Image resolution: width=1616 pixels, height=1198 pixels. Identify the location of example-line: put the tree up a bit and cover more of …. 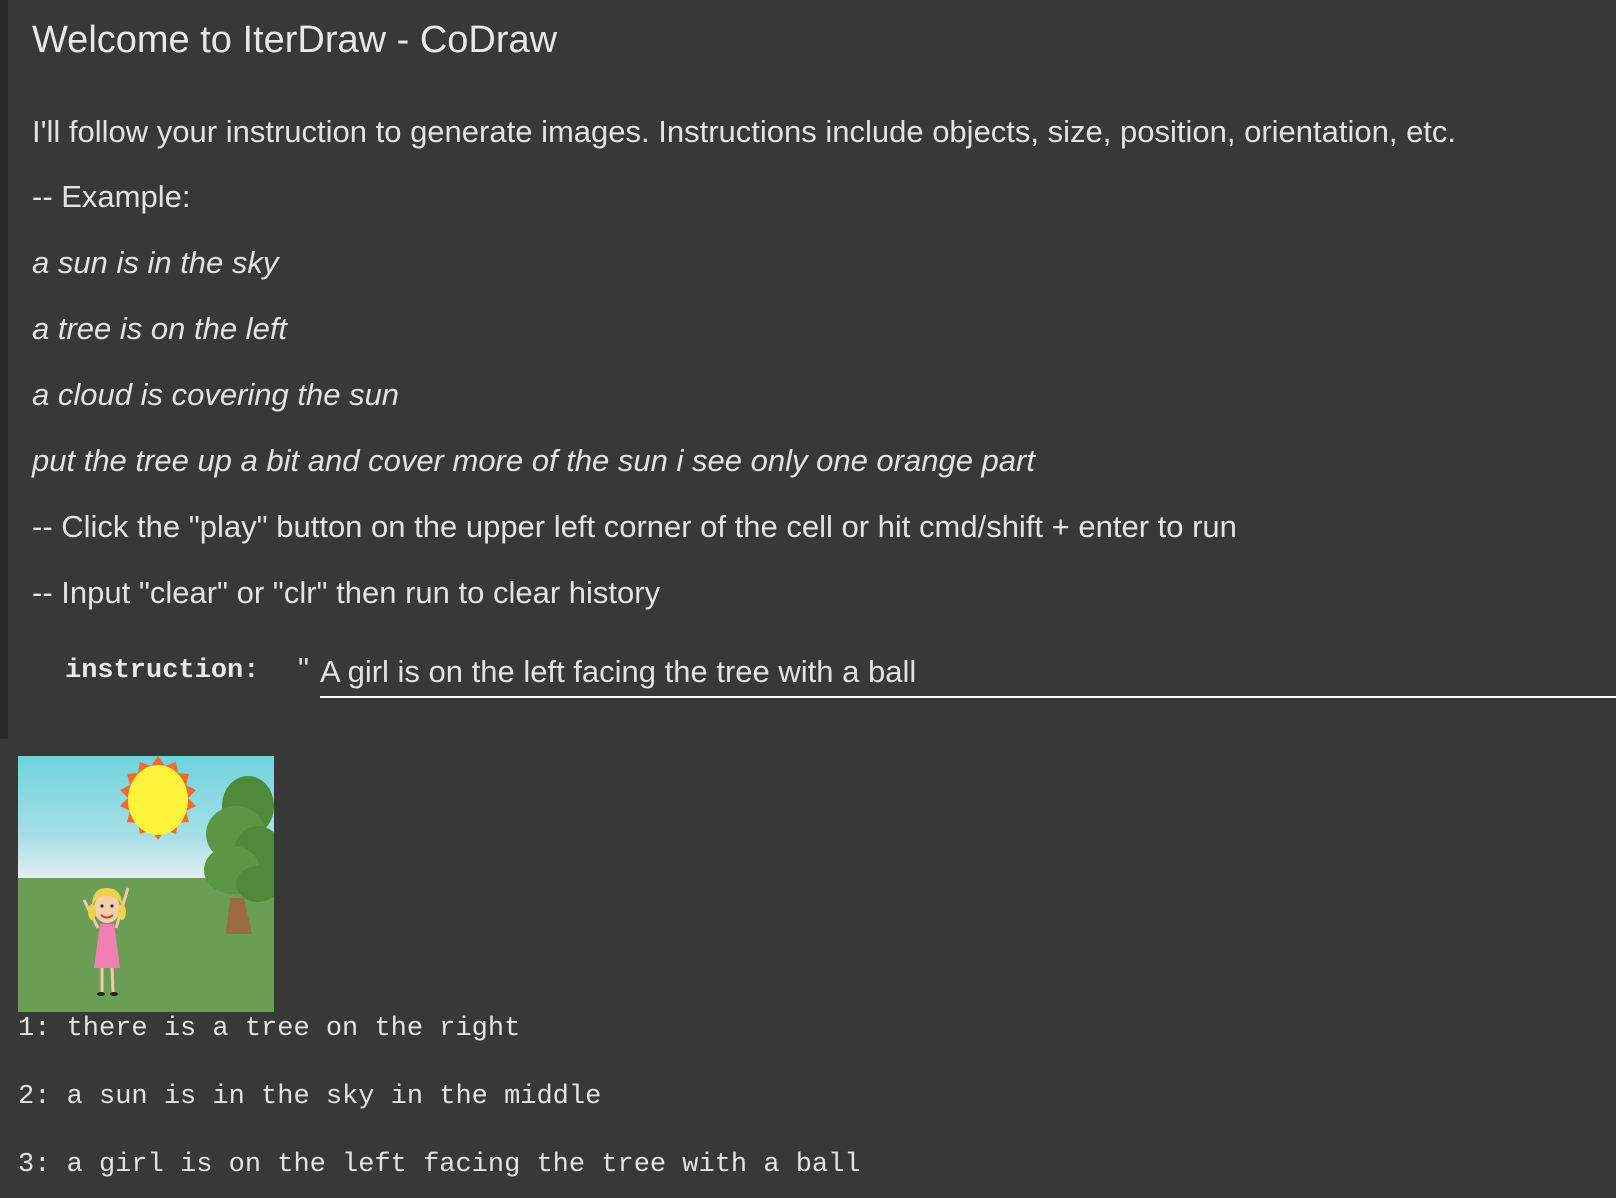
(533, 460).